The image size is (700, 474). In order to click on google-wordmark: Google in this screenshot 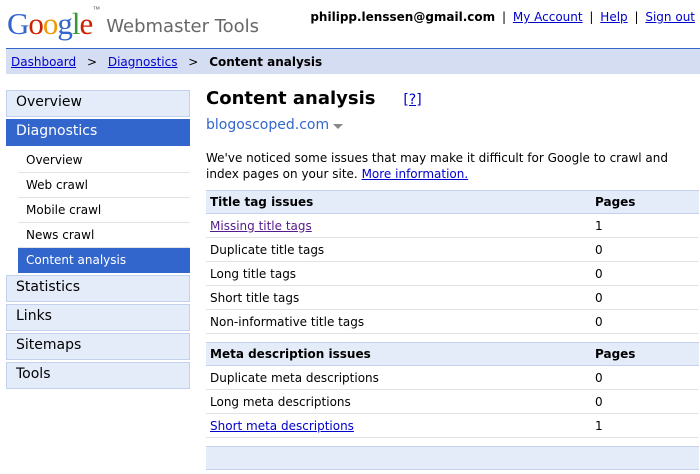, I will do `click(50, 23)`.